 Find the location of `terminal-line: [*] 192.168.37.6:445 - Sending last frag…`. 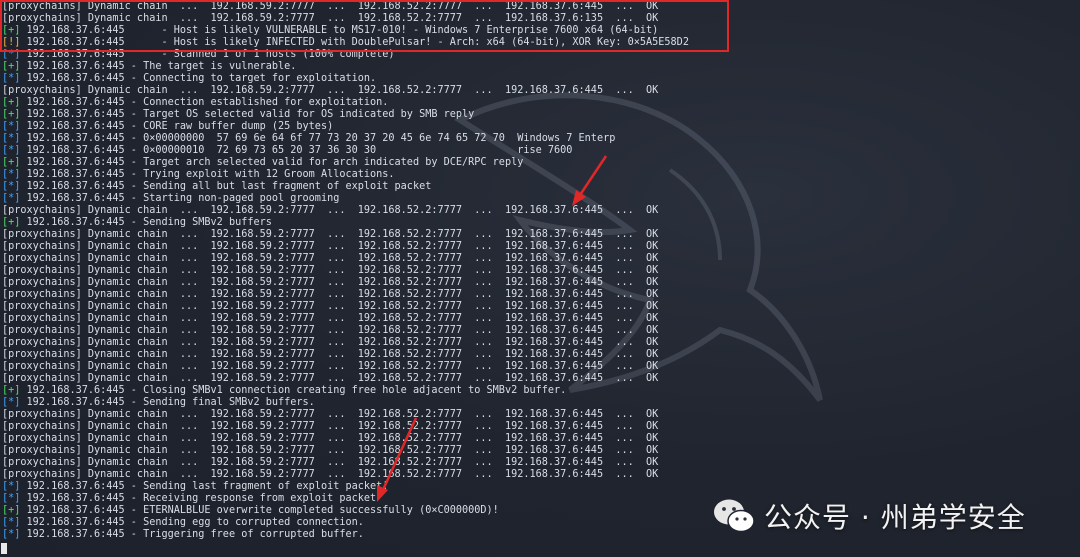

terminal-line: [*] 192.168.37.6:445 - Sending last frag… is located at coordinates (195, 487).